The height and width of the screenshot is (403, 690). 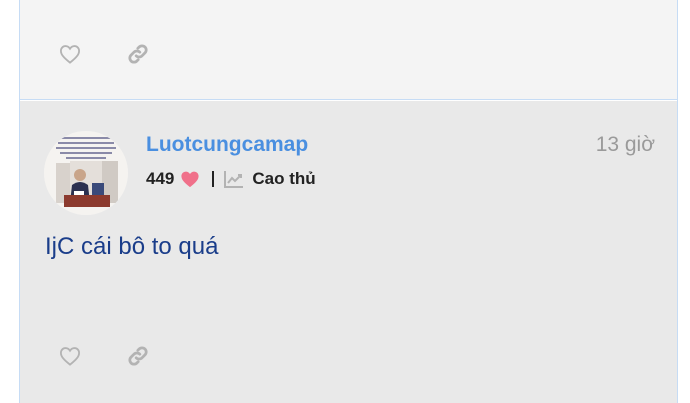 I want to click on likes-count: 449, so click(x=160, y=178).